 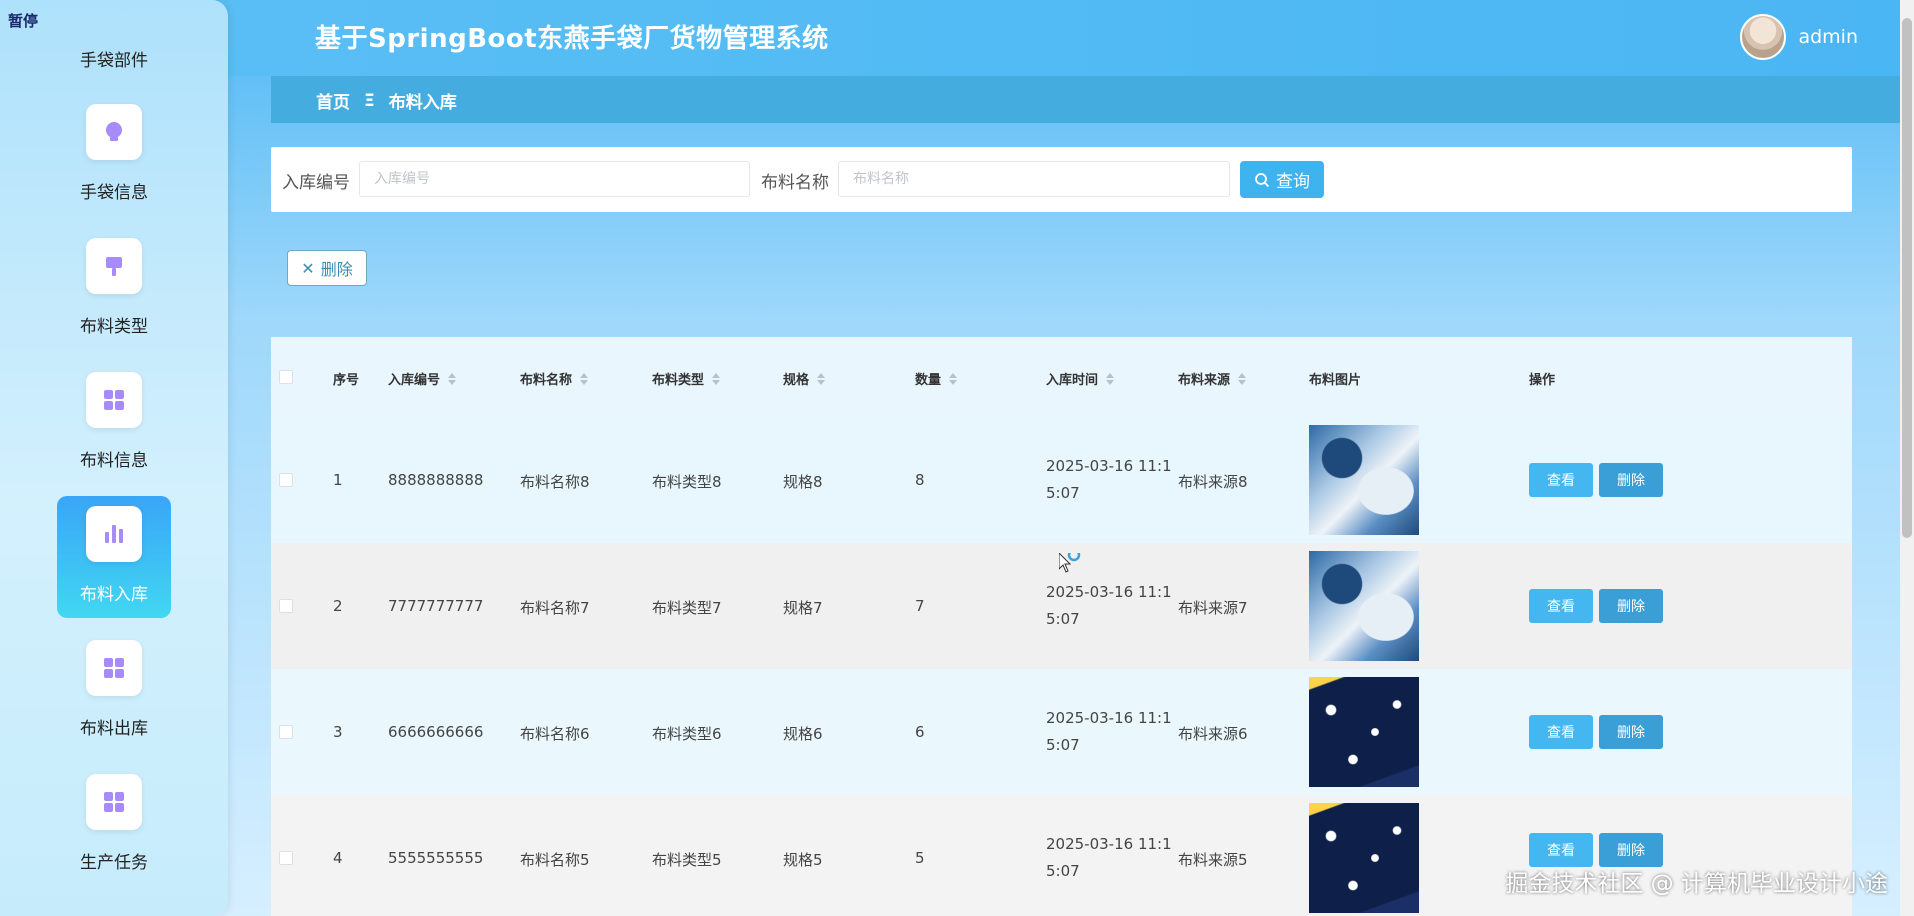 What do you see at coordinates (687, 608) in the screenshot?
I see `cell-type: 布料类型7` at bounding box center [687, 608].